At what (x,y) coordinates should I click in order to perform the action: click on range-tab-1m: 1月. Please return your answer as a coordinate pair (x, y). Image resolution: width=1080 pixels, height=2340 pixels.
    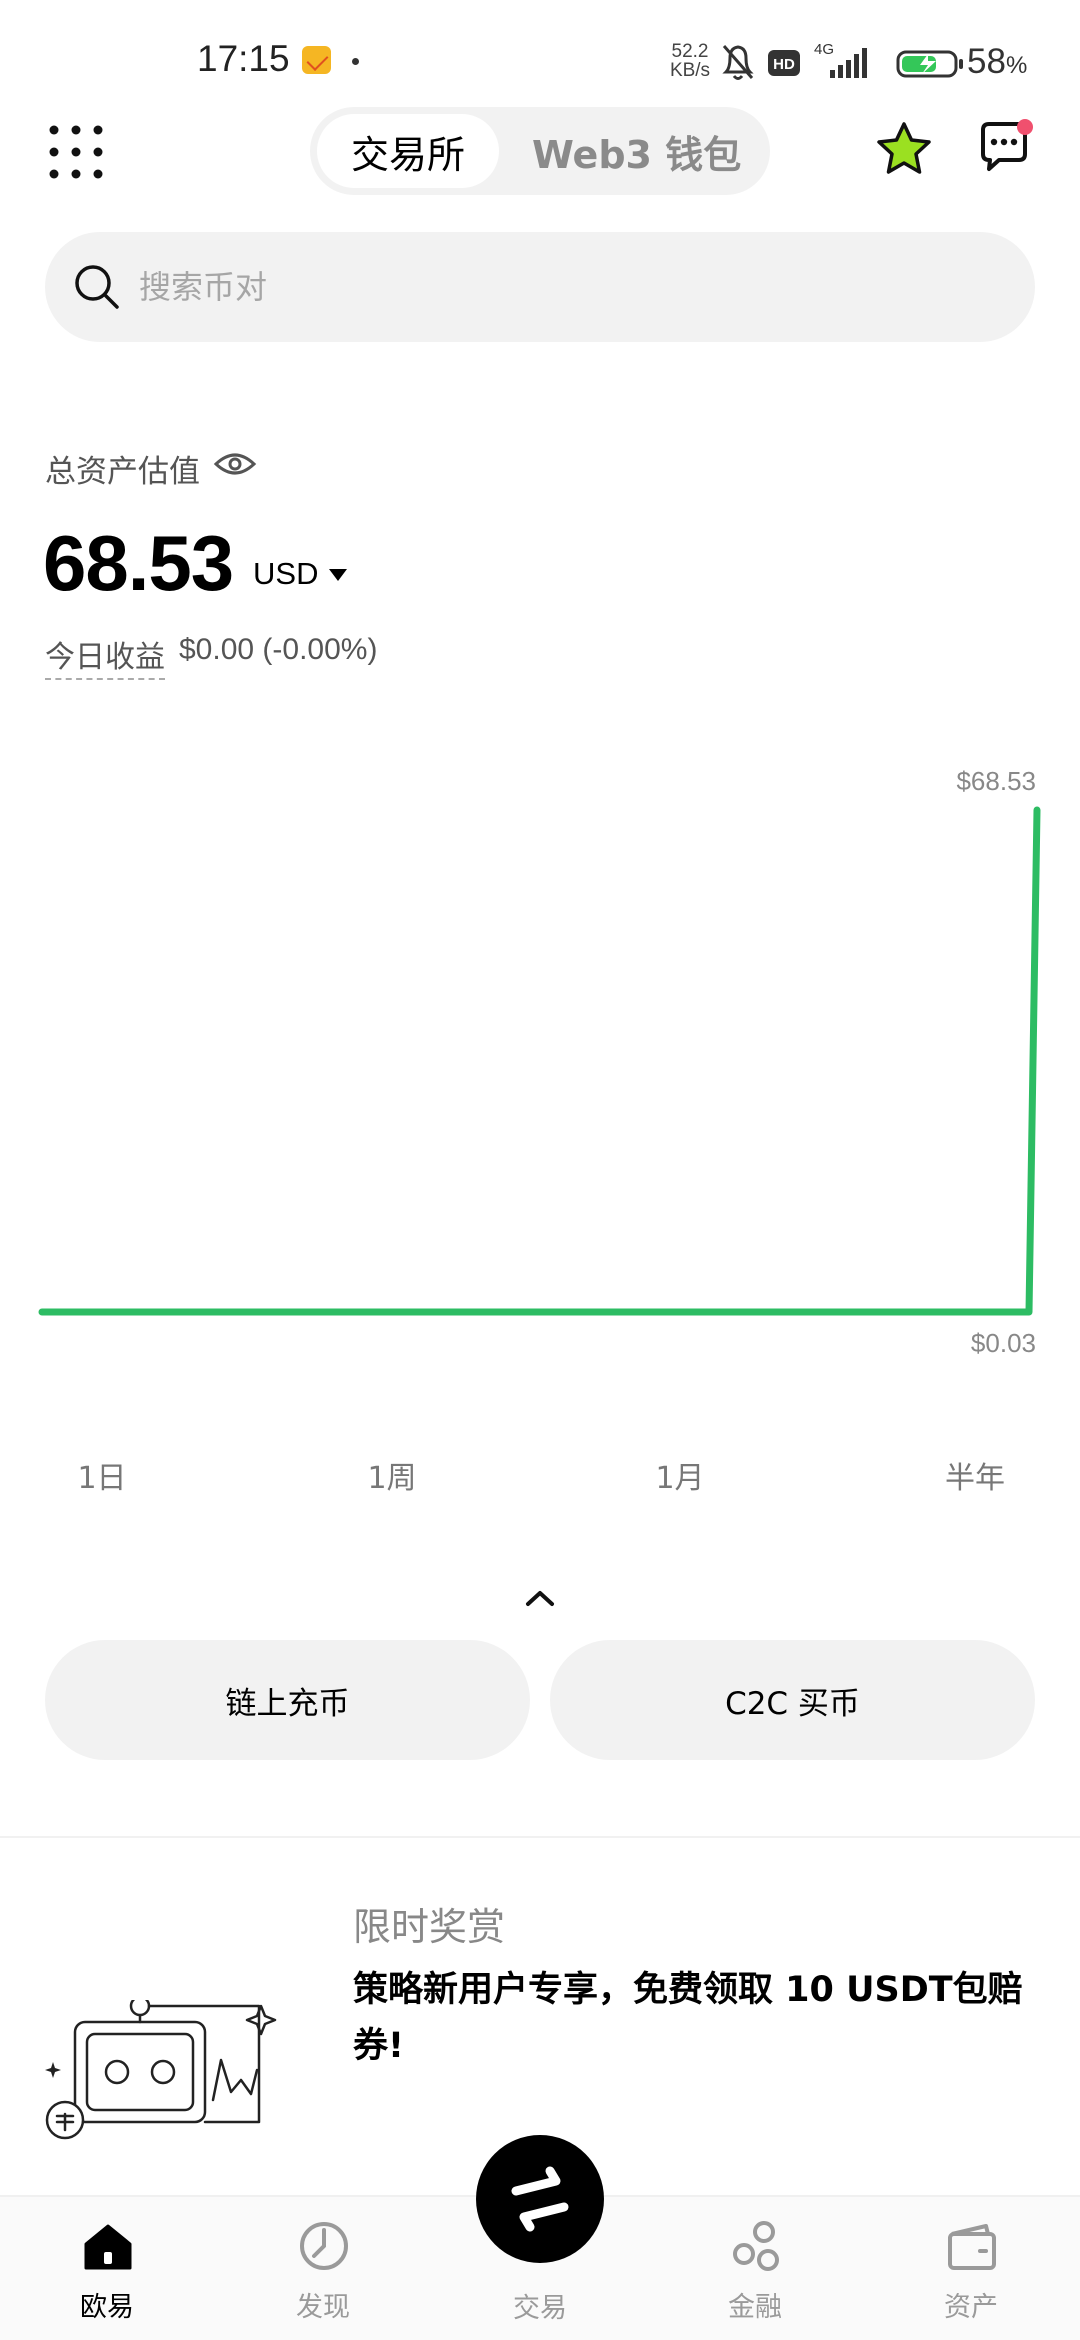
    Looking at the image, I should click on (680, 1475).